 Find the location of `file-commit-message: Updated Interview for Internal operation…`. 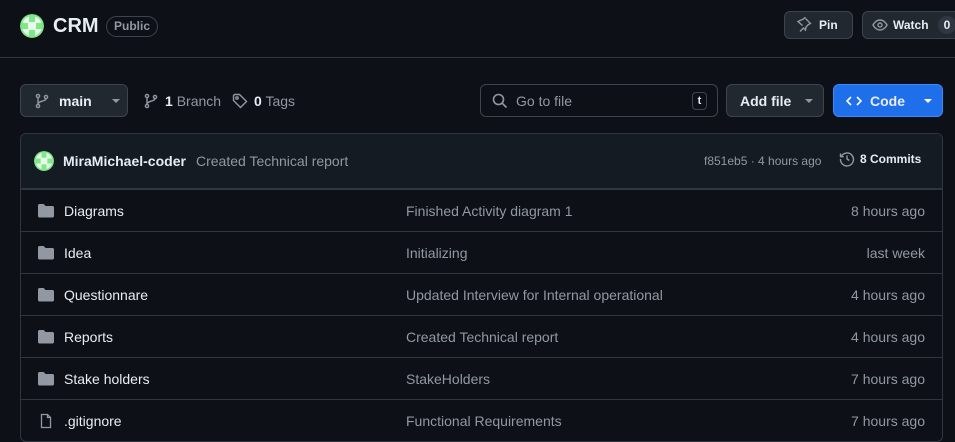

file-commit-message: Updated Interview for Internal operation… is located at coordinates (534, 295).